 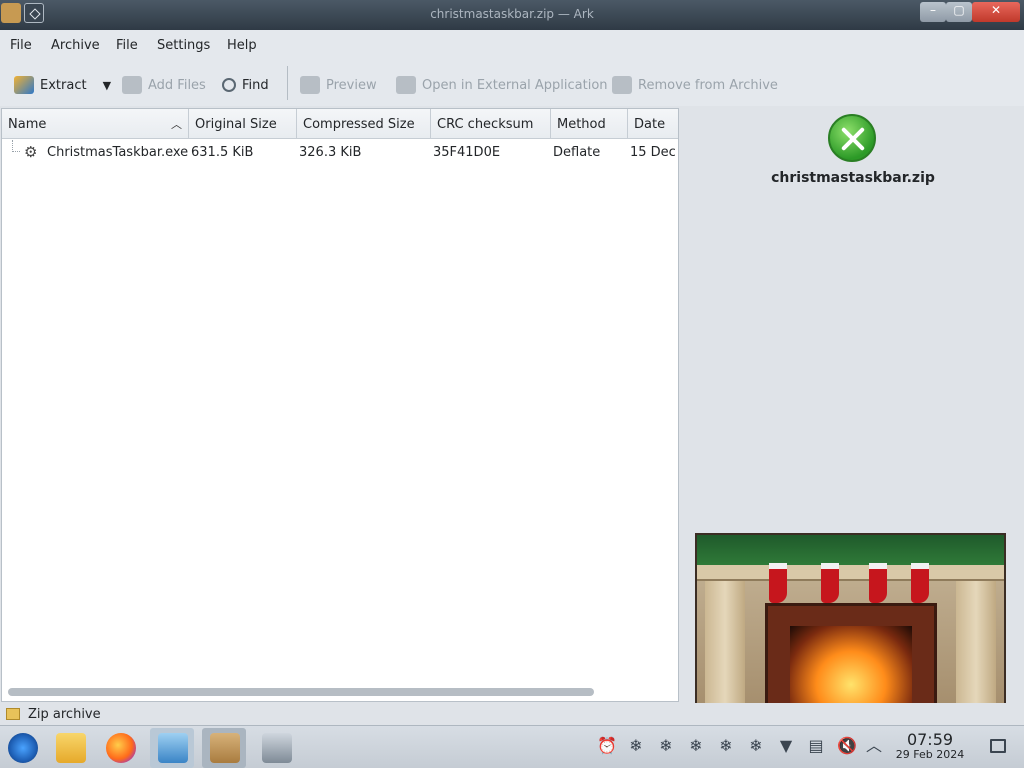 What do you see at coordinates (653, 124) in the screenshot?
I see `column-date: Date` at bounding box center [653, 124].